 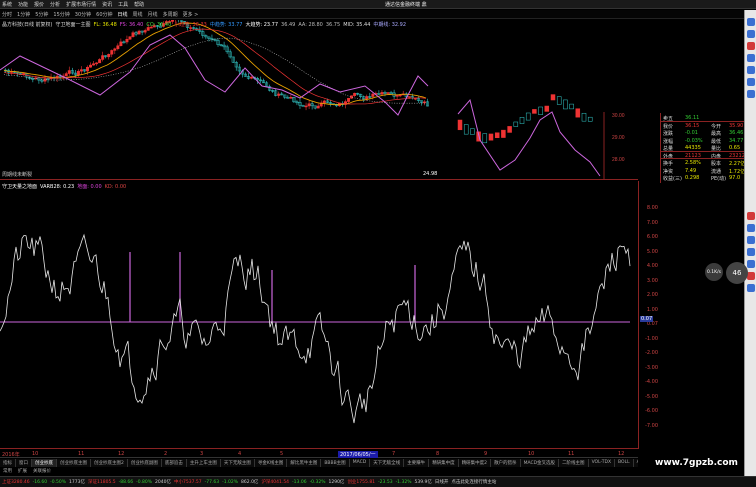 I want to click on indicator-tab: 创业抄底, so click(x=44, y=463).